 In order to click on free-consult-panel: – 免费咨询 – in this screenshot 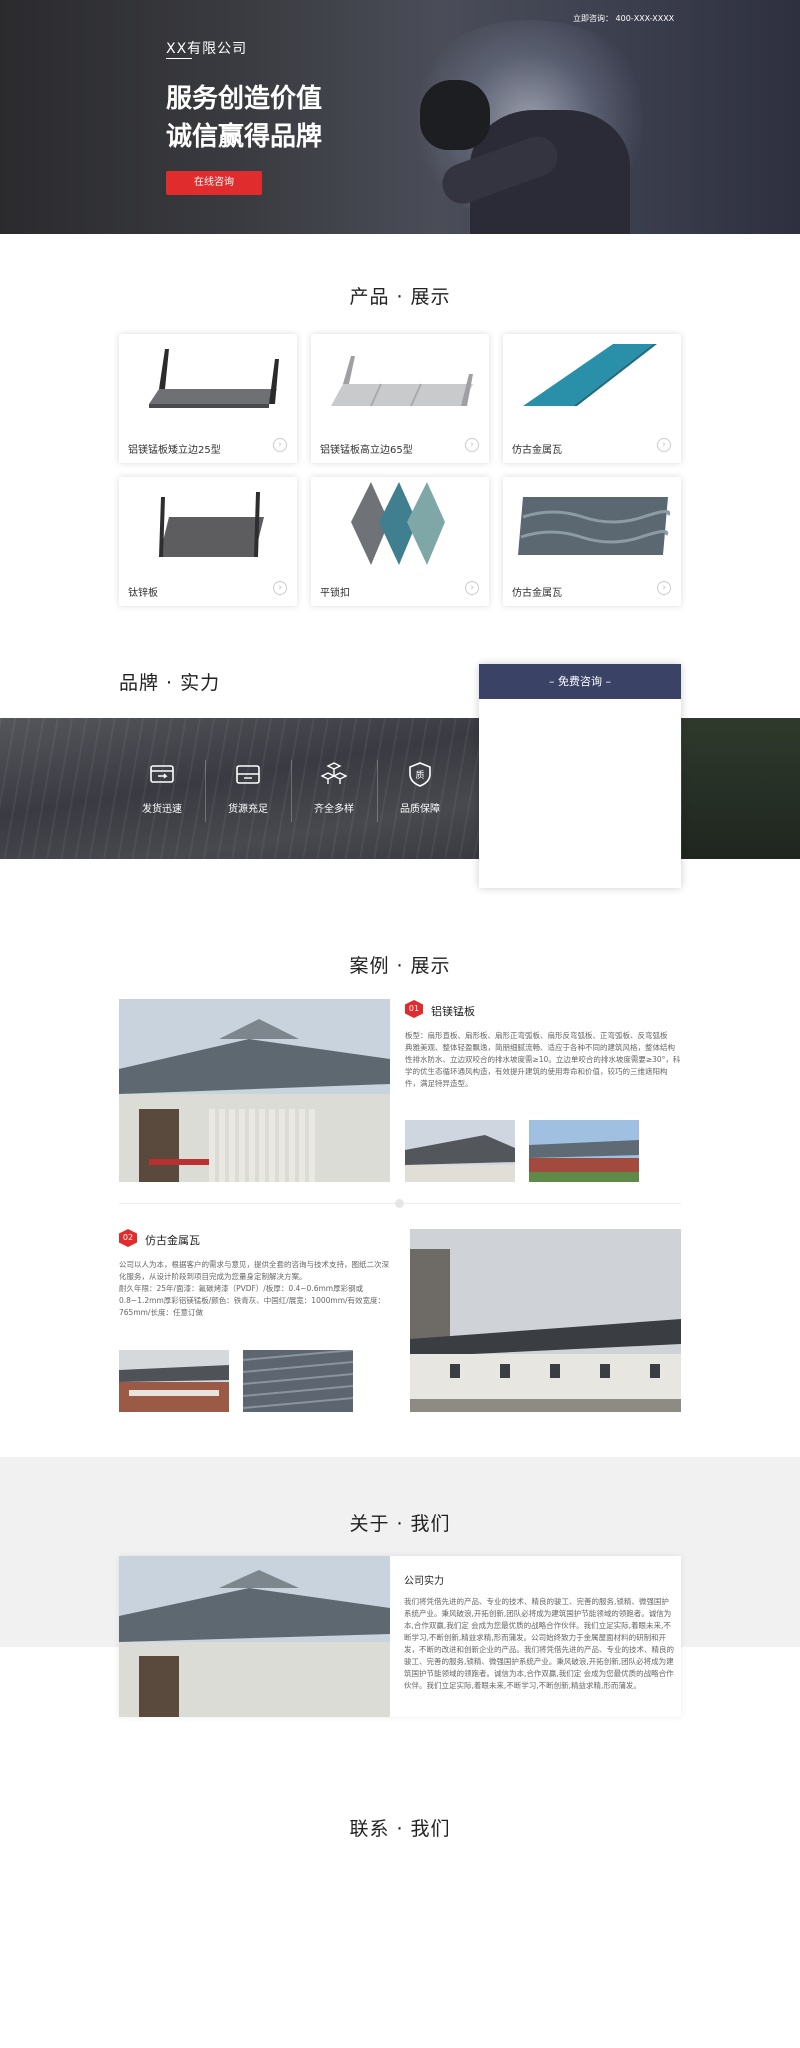, I will do `click(580, 776)`.